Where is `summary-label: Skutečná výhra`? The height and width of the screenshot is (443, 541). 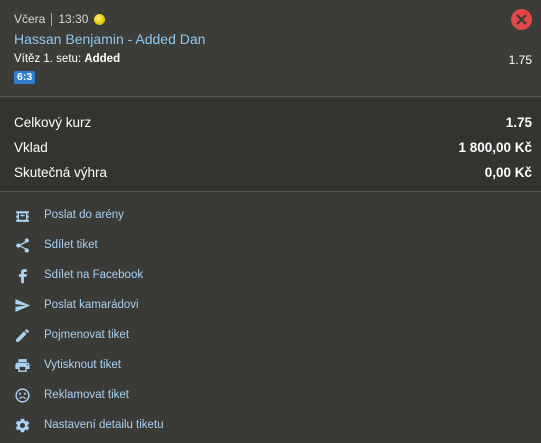 summary-label: Skutečná výhra is located at coordinates (61, 172).